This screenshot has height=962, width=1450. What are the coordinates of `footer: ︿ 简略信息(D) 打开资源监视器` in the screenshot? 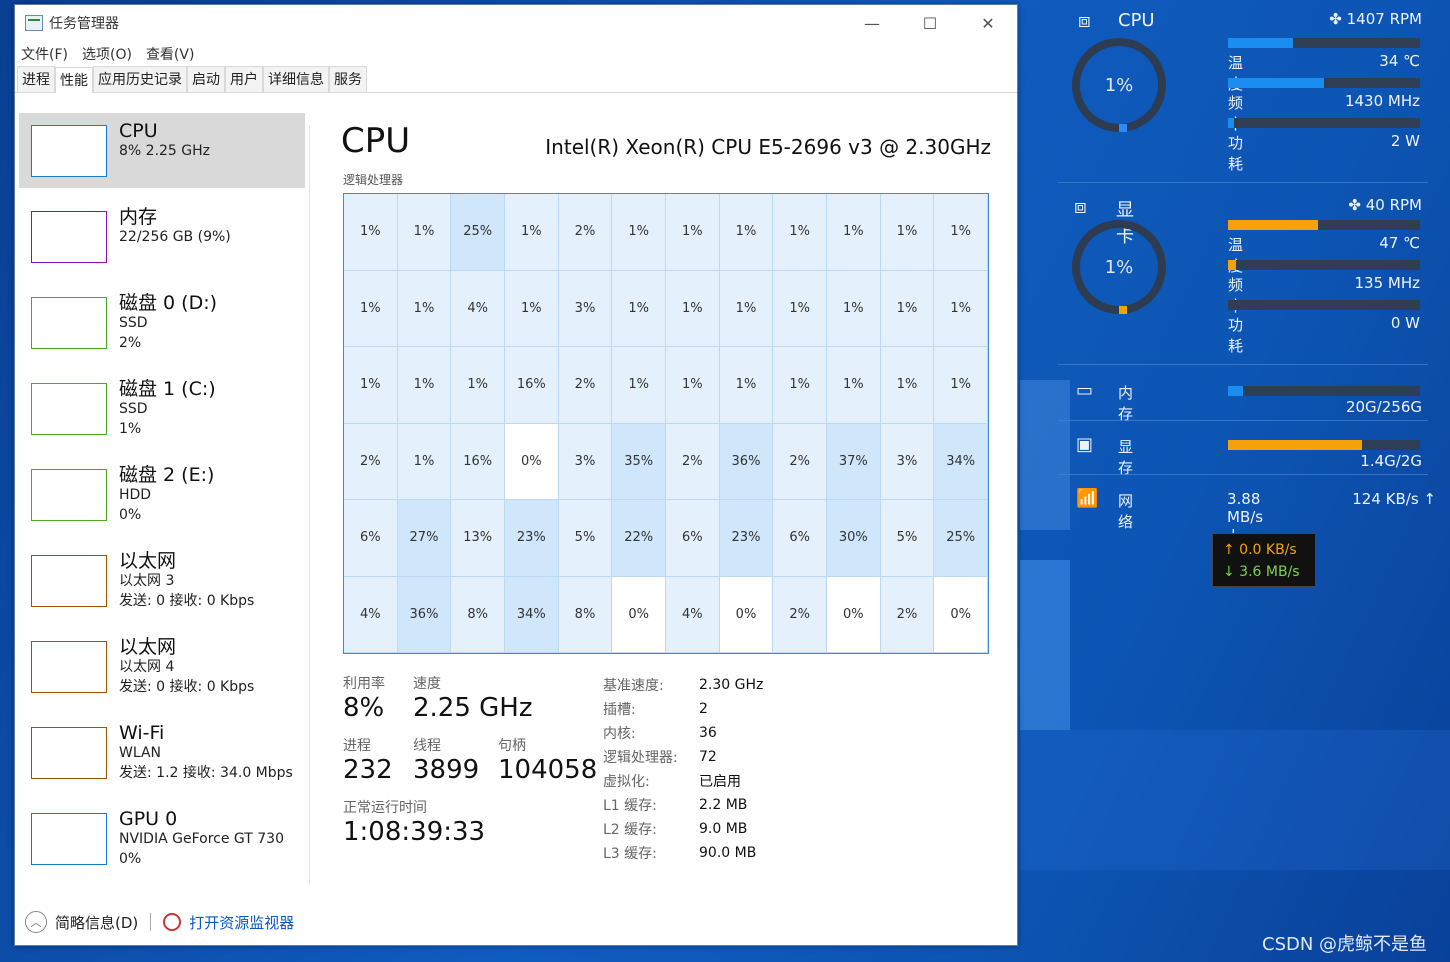 It's located at (159, 922).